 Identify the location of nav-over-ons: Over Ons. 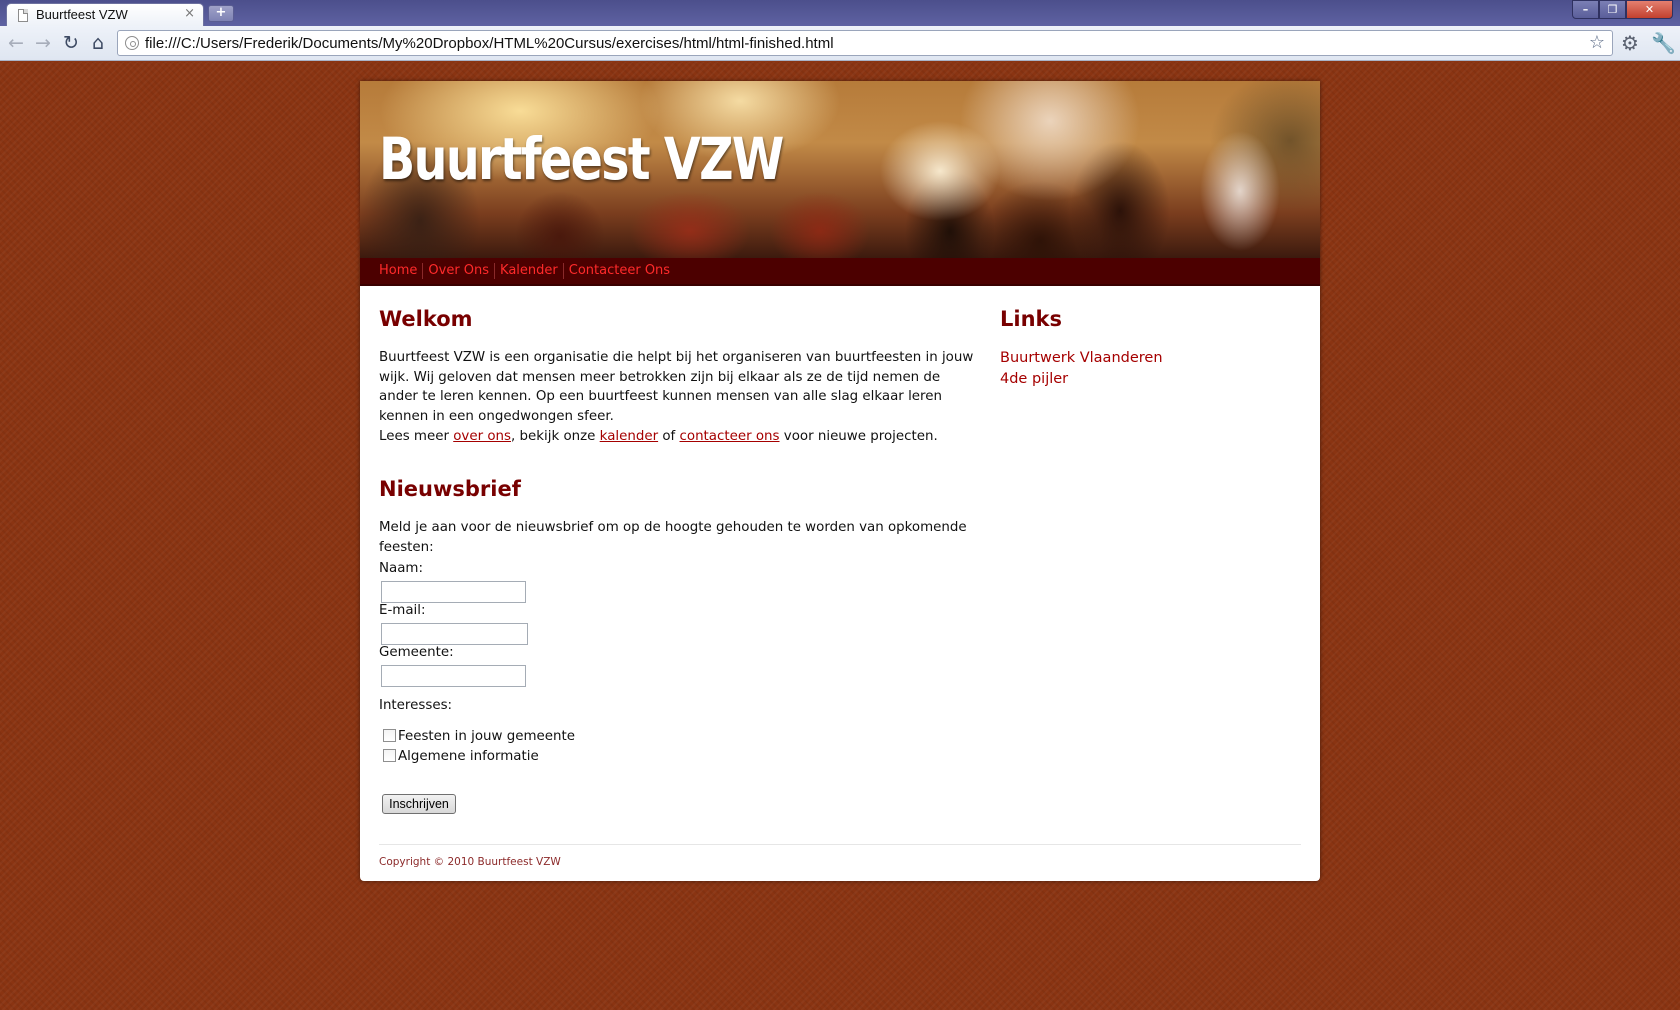
(459, 271).